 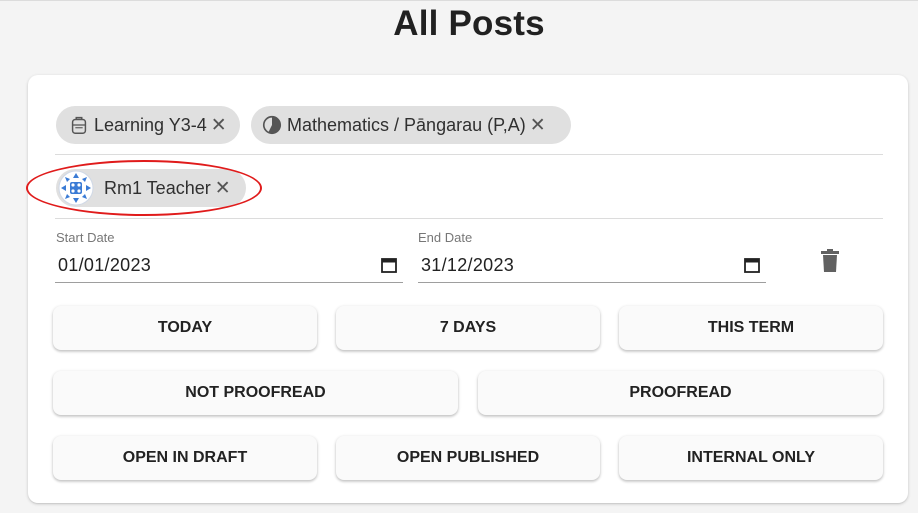 What do you see at coordinates (85, 237) in the screenshot?
I see `start-date-label: Start Date` at bounding box center [85, 237].